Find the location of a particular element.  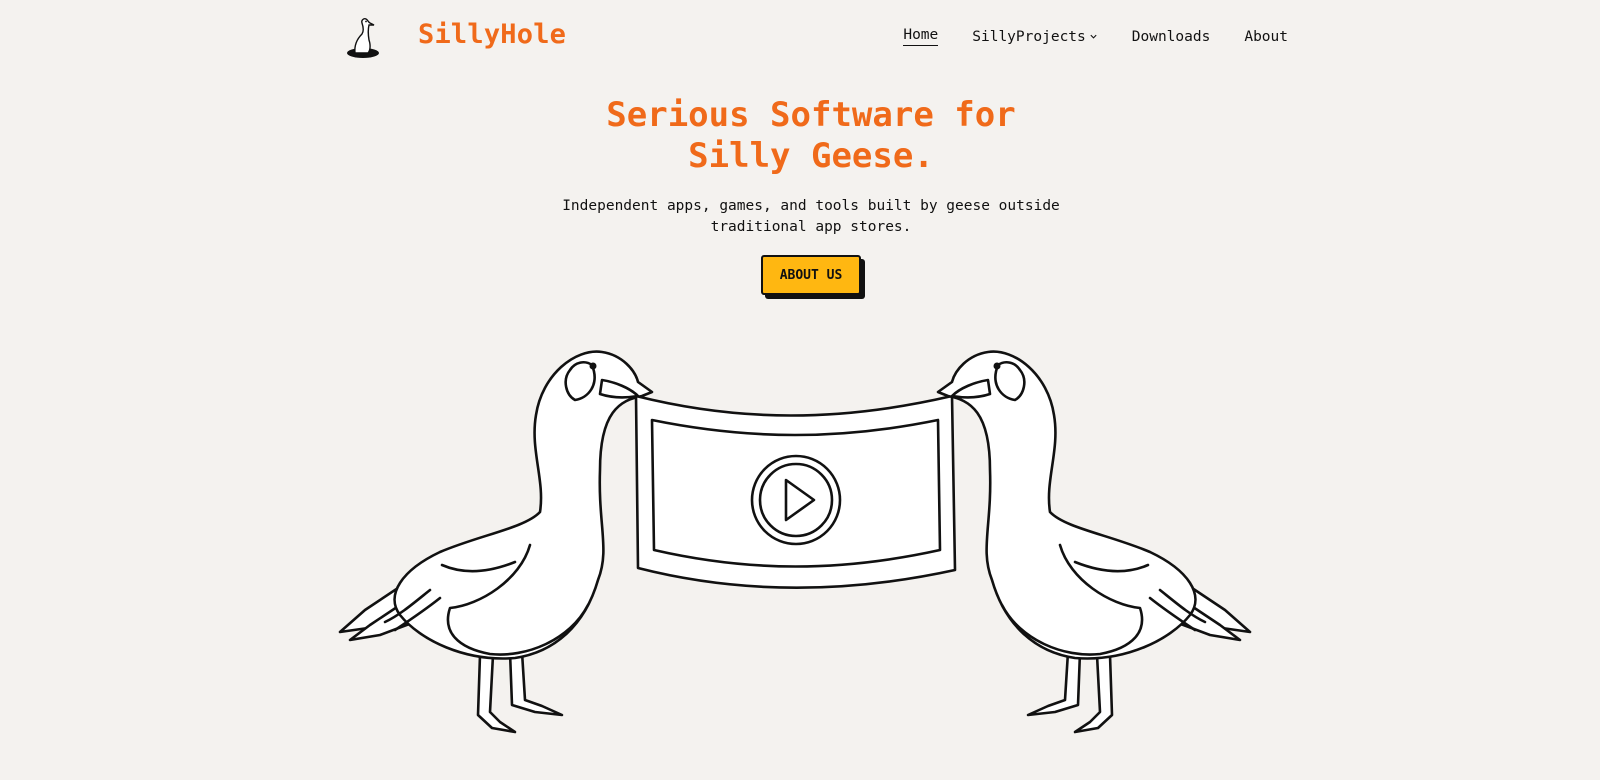

hero-title-line-1: Serious Software for is located at coordinates (811, 115).